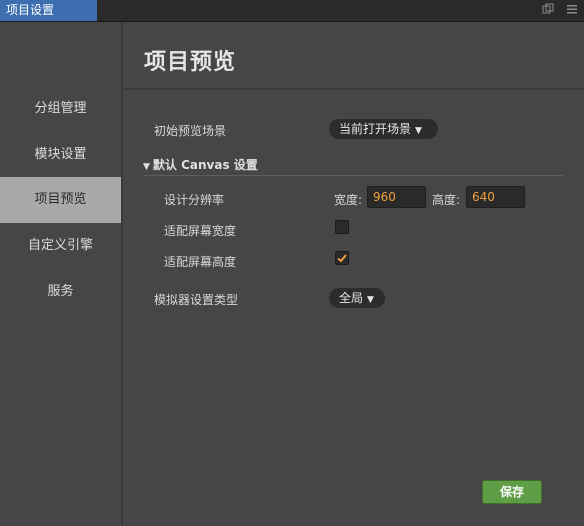 This screenshot has width=584, height=526. Describe the element at coordinates (548, 10) in the screenshot. I see `popout-icon` at that location.